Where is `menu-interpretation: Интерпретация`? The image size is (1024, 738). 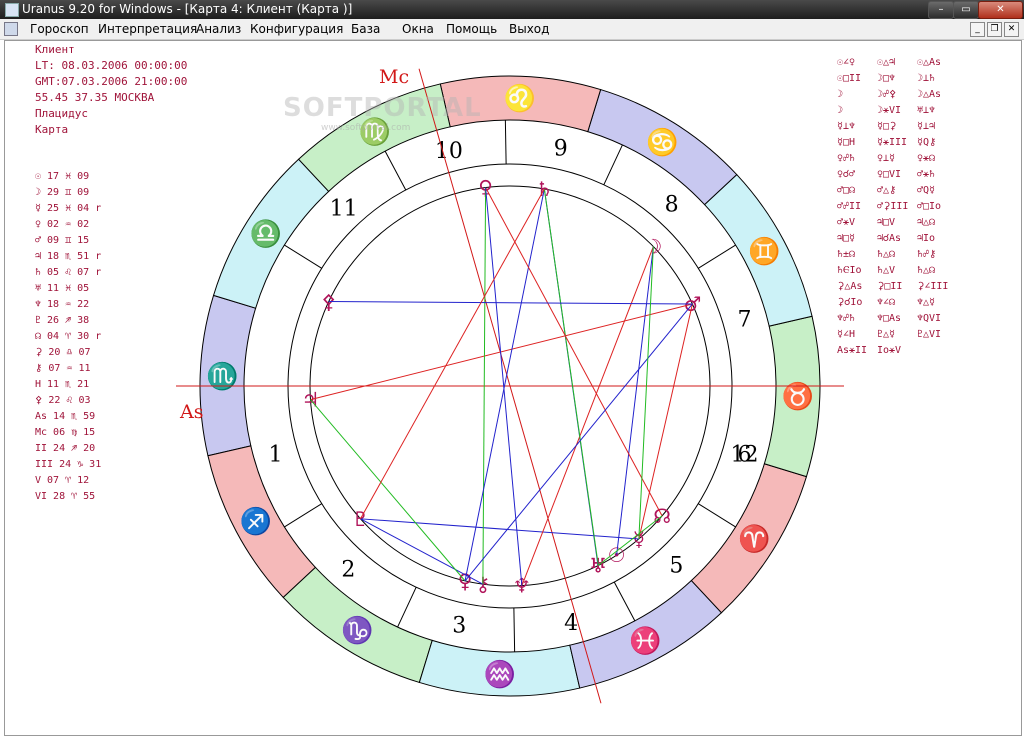 menu-interpretation: Интерпретация is located at coordinates (147, 29).